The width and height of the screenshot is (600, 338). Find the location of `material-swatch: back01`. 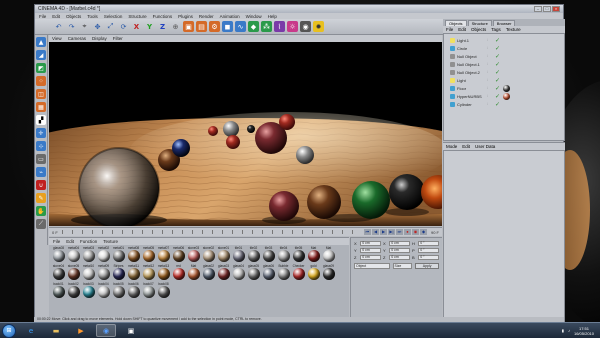

material-swatch: back01 is located at coordinates (58, 291).